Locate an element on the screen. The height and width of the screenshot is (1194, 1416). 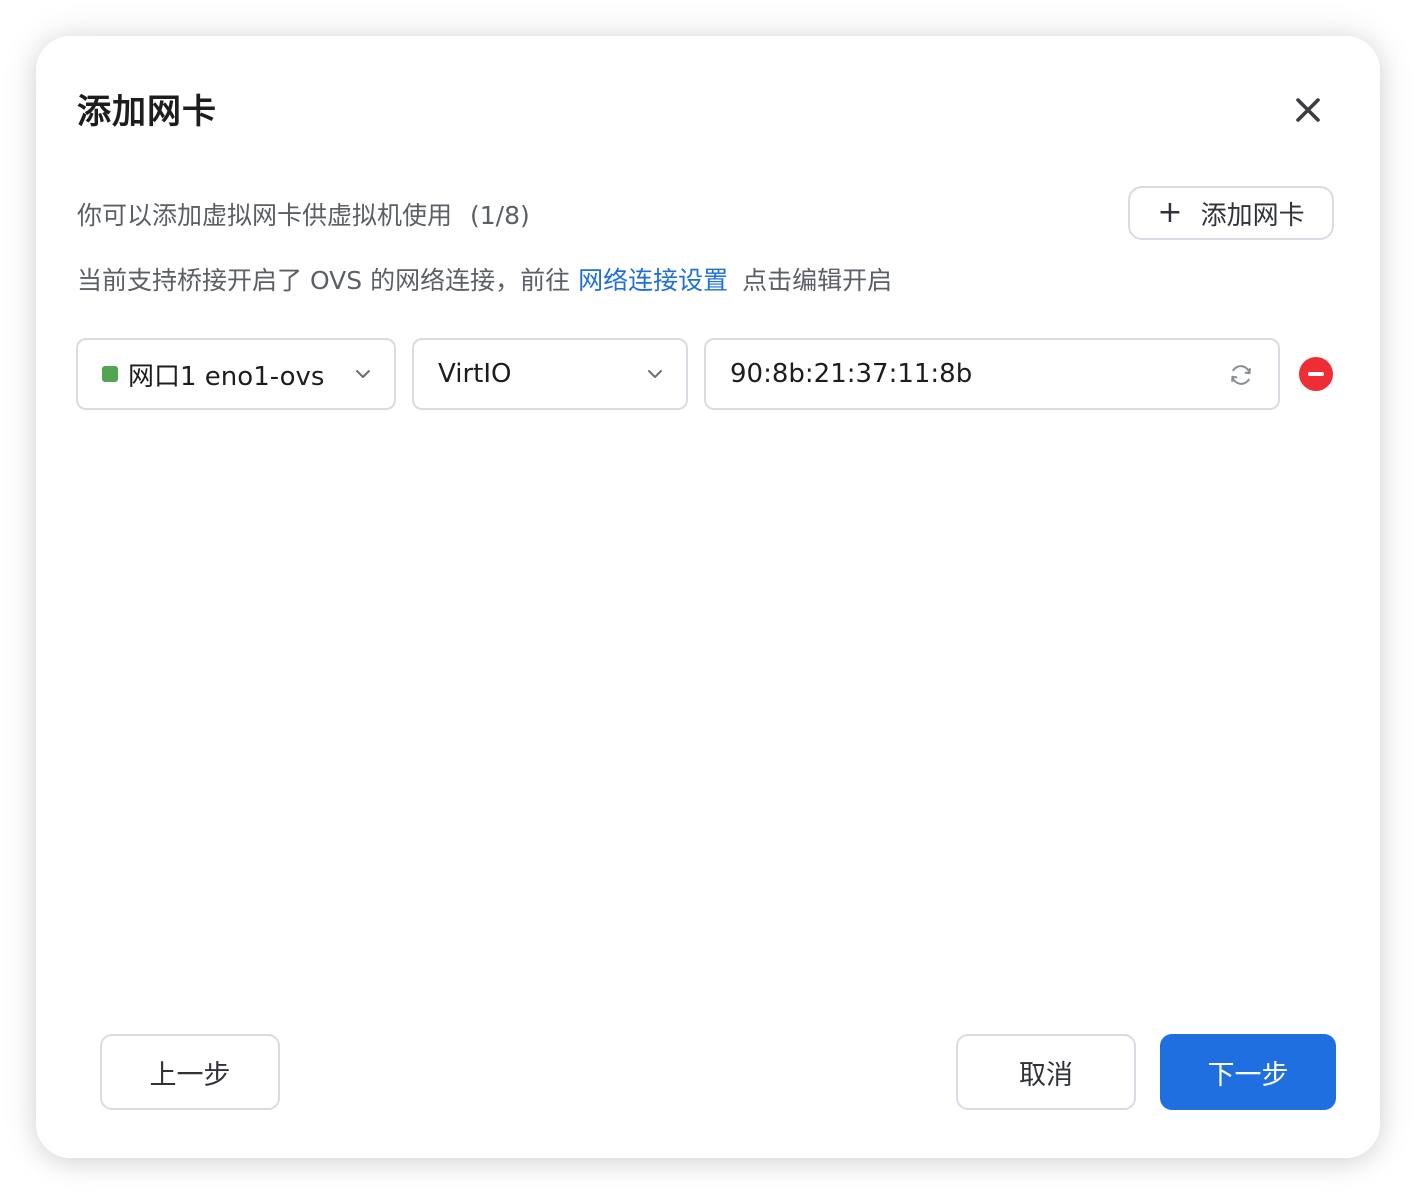
mac-address-value: 90:8b:21:37:11:8b is located at coordinates (851, 374).